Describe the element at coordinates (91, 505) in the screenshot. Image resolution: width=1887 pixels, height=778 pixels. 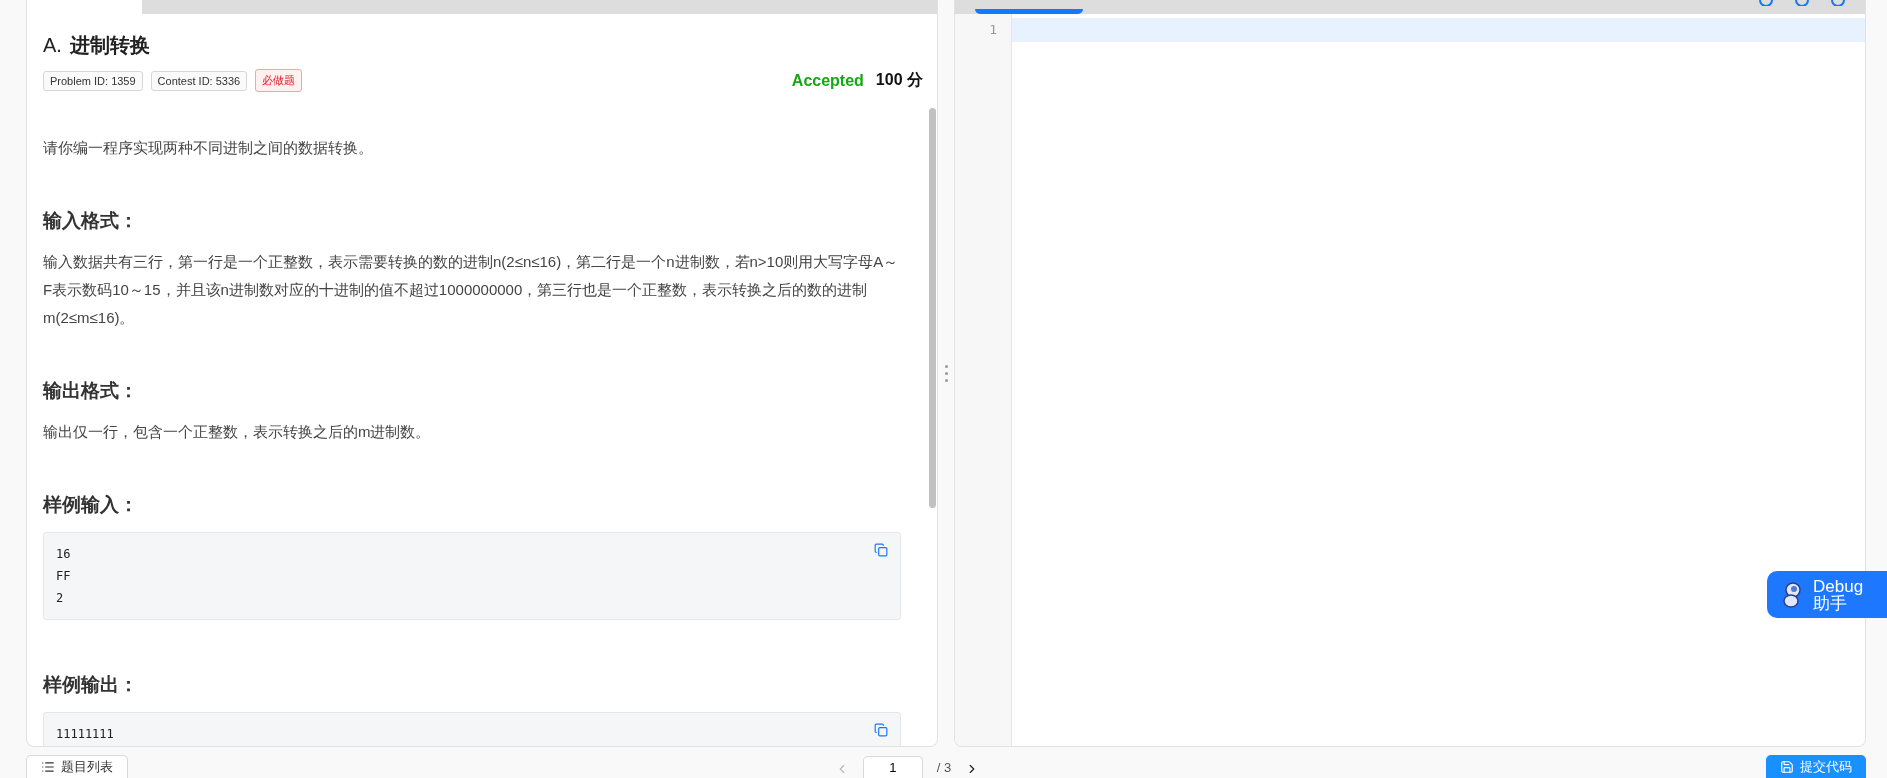
I see `section-heading: 样例输入：` at that location.